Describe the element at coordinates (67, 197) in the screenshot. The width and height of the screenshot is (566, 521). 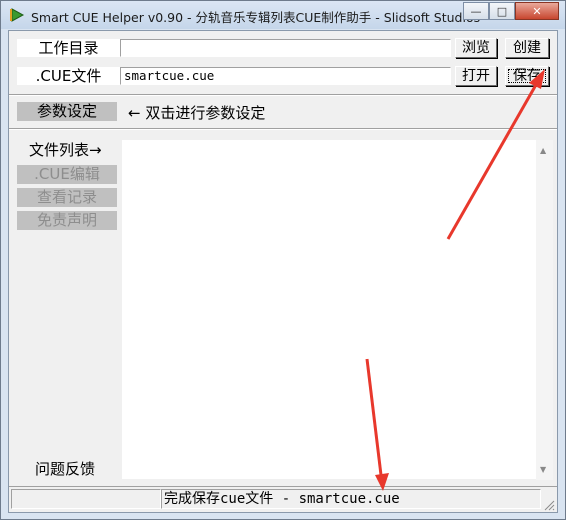
I see `nav-view-log: 查看记录` at that location.